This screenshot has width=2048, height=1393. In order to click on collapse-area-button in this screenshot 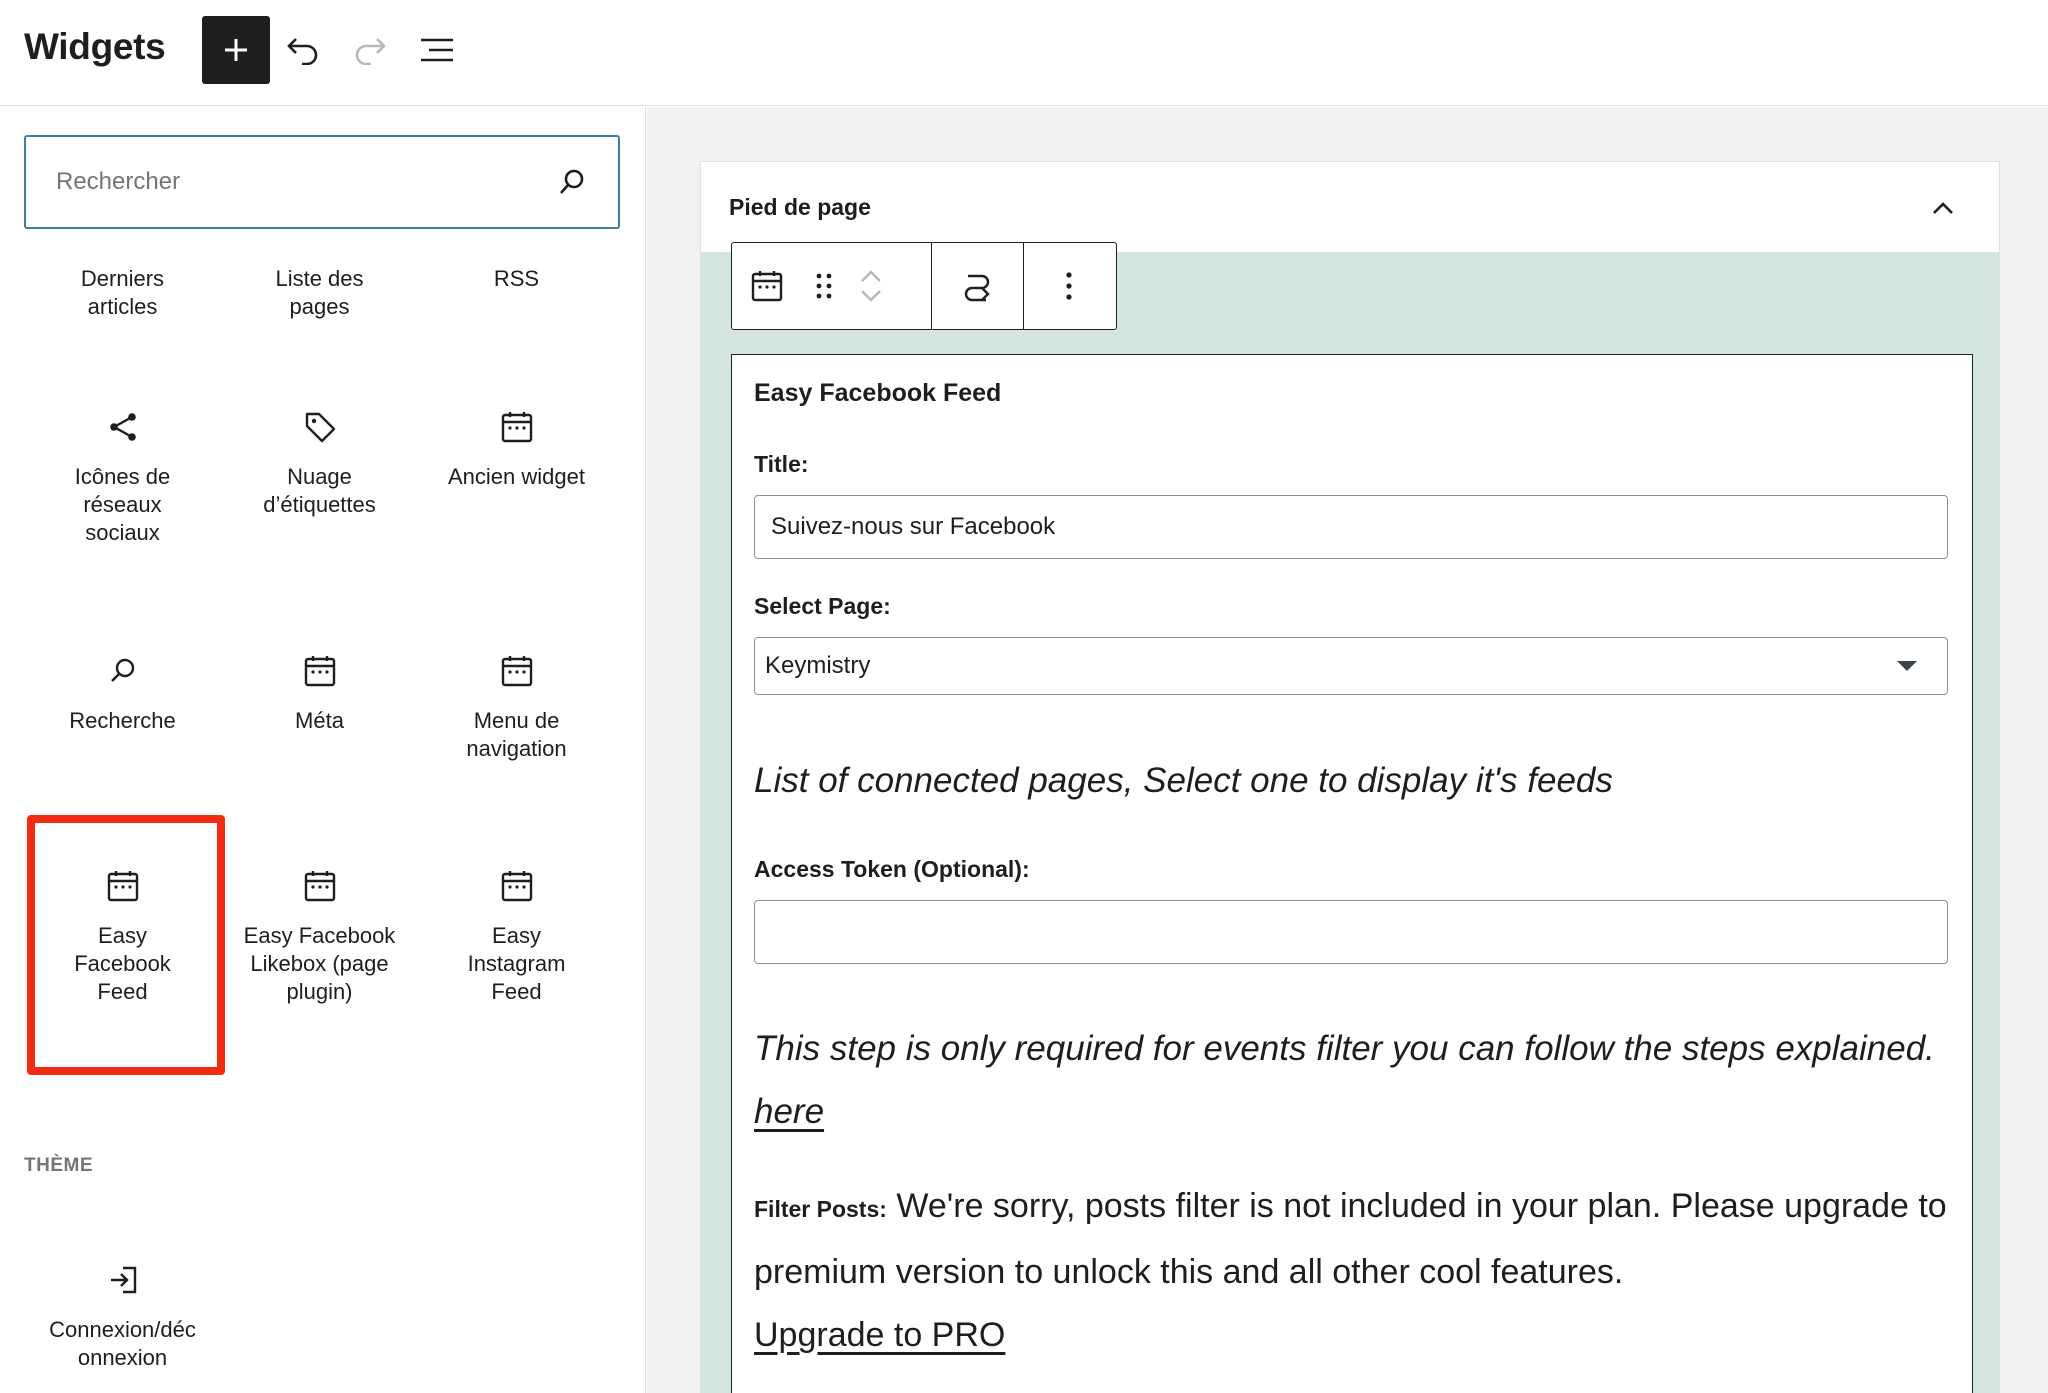, I will do `click(1943, 208)`.